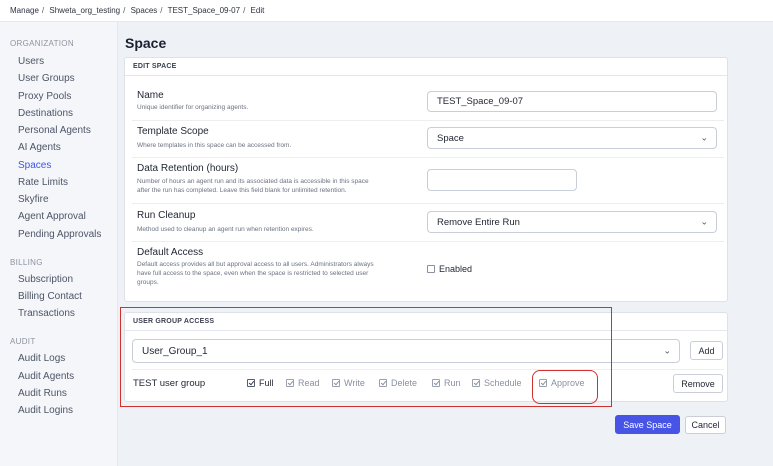  I want to click on sidebar-item-audit-logins: Audit Logins, so click(45, 410).